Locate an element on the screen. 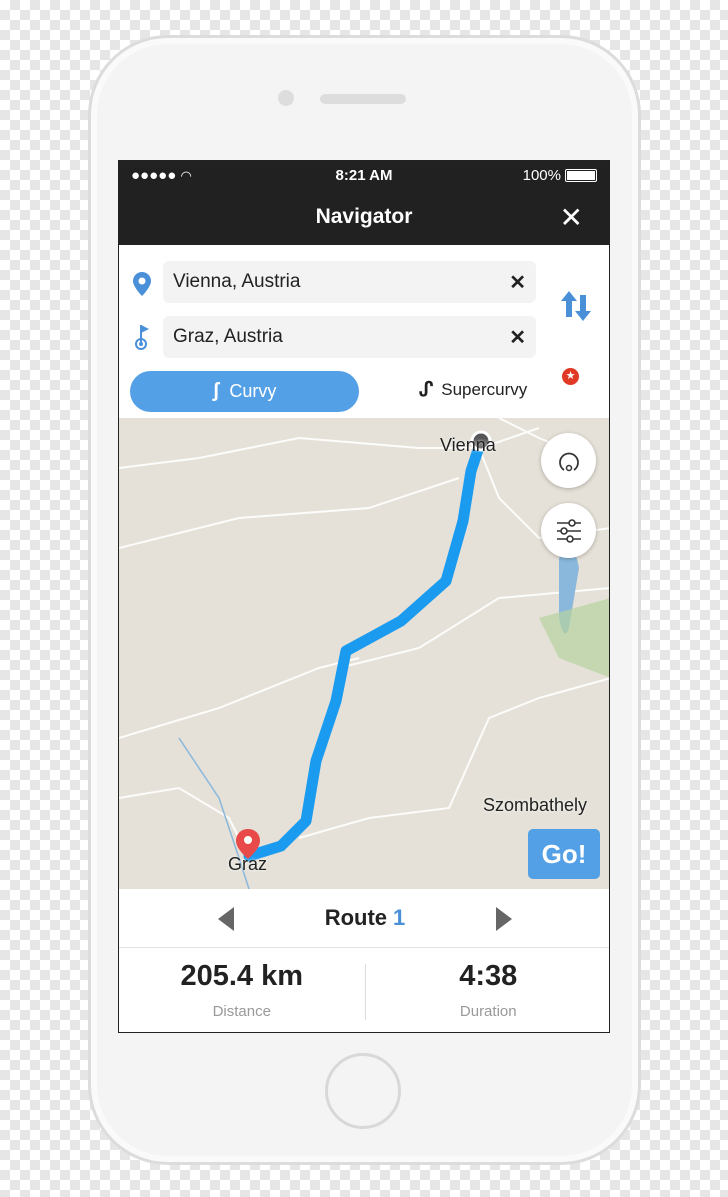 The width and height of the screenshot is (728, 1197). duration-stat: 4:38 Duration is located at coordinates (488, 990).